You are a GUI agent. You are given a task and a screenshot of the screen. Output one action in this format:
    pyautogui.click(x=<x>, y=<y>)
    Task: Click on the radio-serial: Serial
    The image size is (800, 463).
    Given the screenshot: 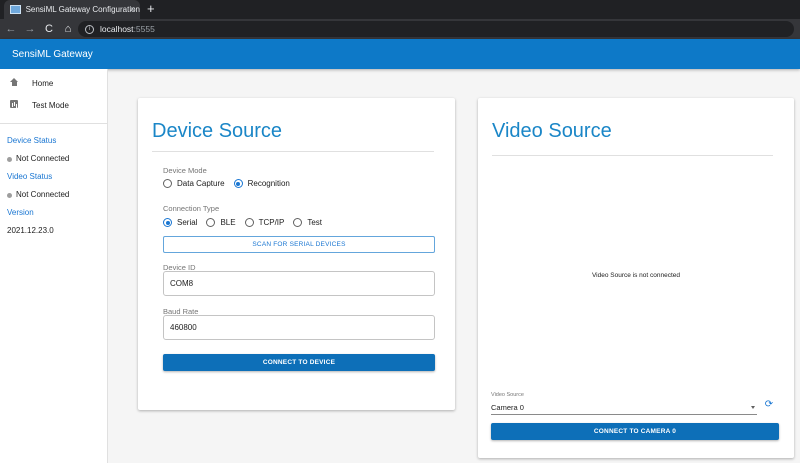 What is the action you would take?
    pyautogui.click(x=180, y=222)
    